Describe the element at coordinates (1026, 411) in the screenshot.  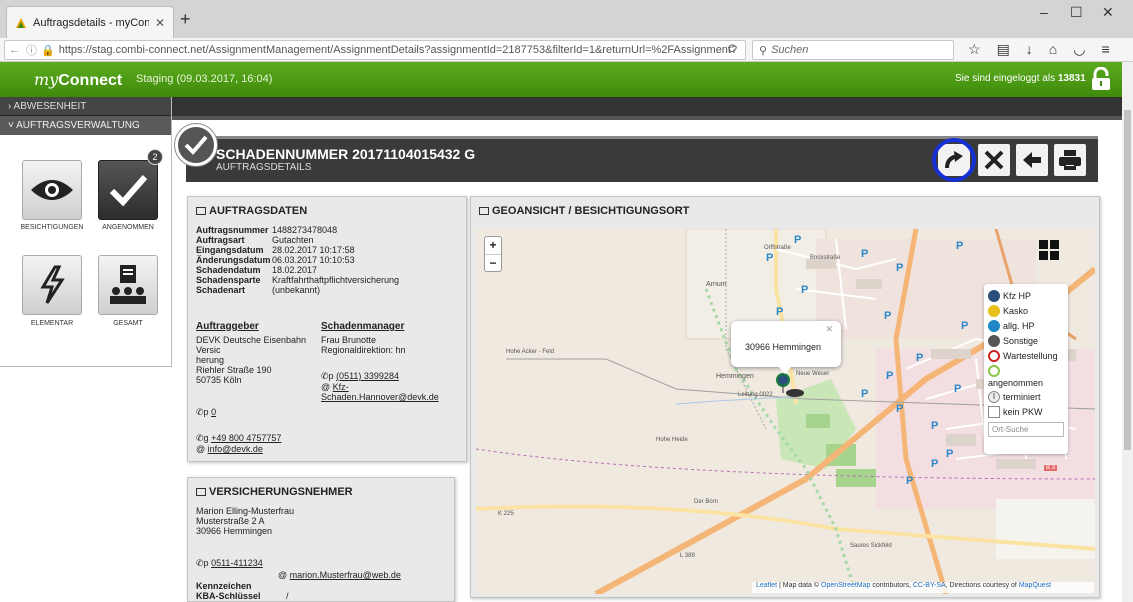
I see `legend-kein-pkw: kein PKW` at that location.